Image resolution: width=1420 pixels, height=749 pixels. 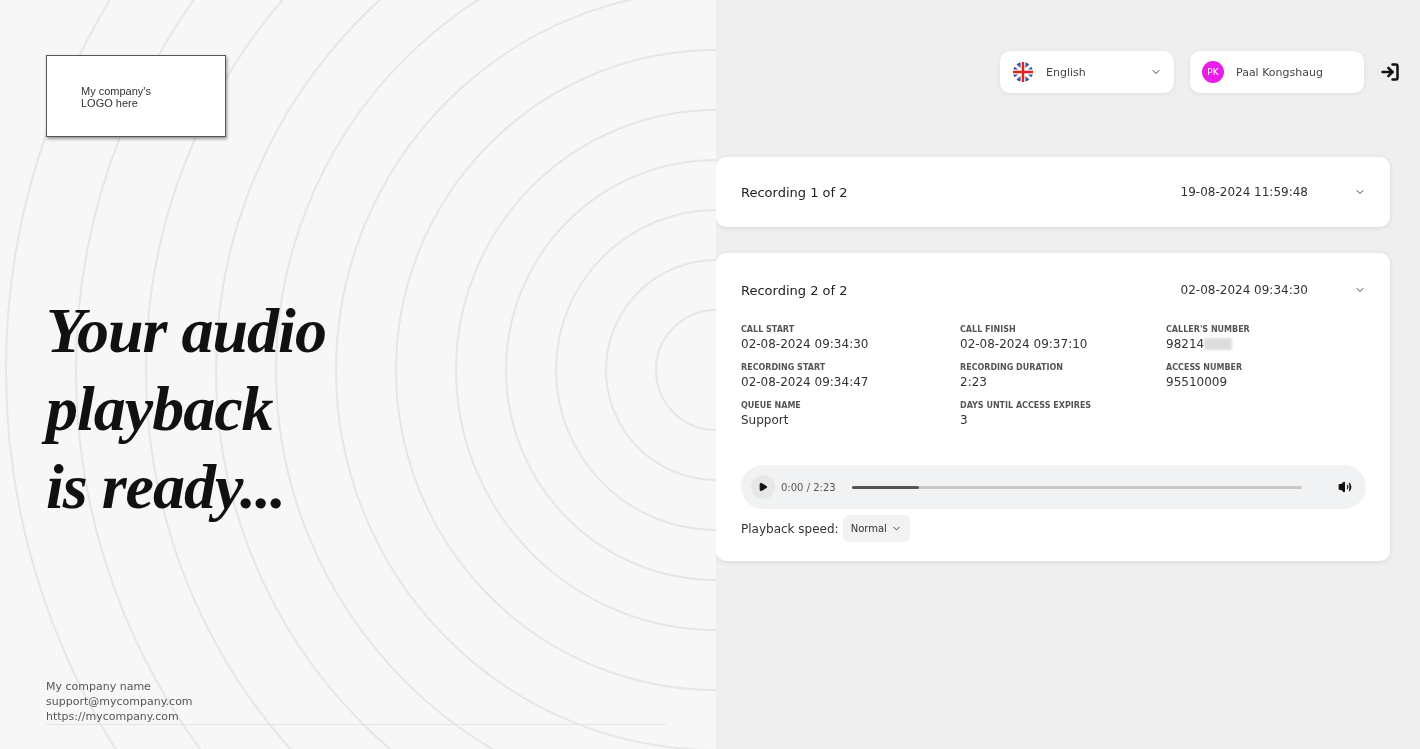 What do you see at coordinates (1023, 72) in the screenshot?
I see `uk-flag-icon` at bounding box center [1023, 72].